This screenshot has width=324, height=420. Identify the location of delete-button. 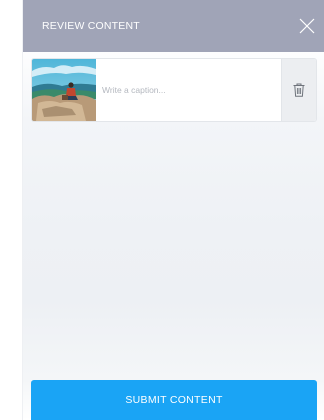
(298, 90).